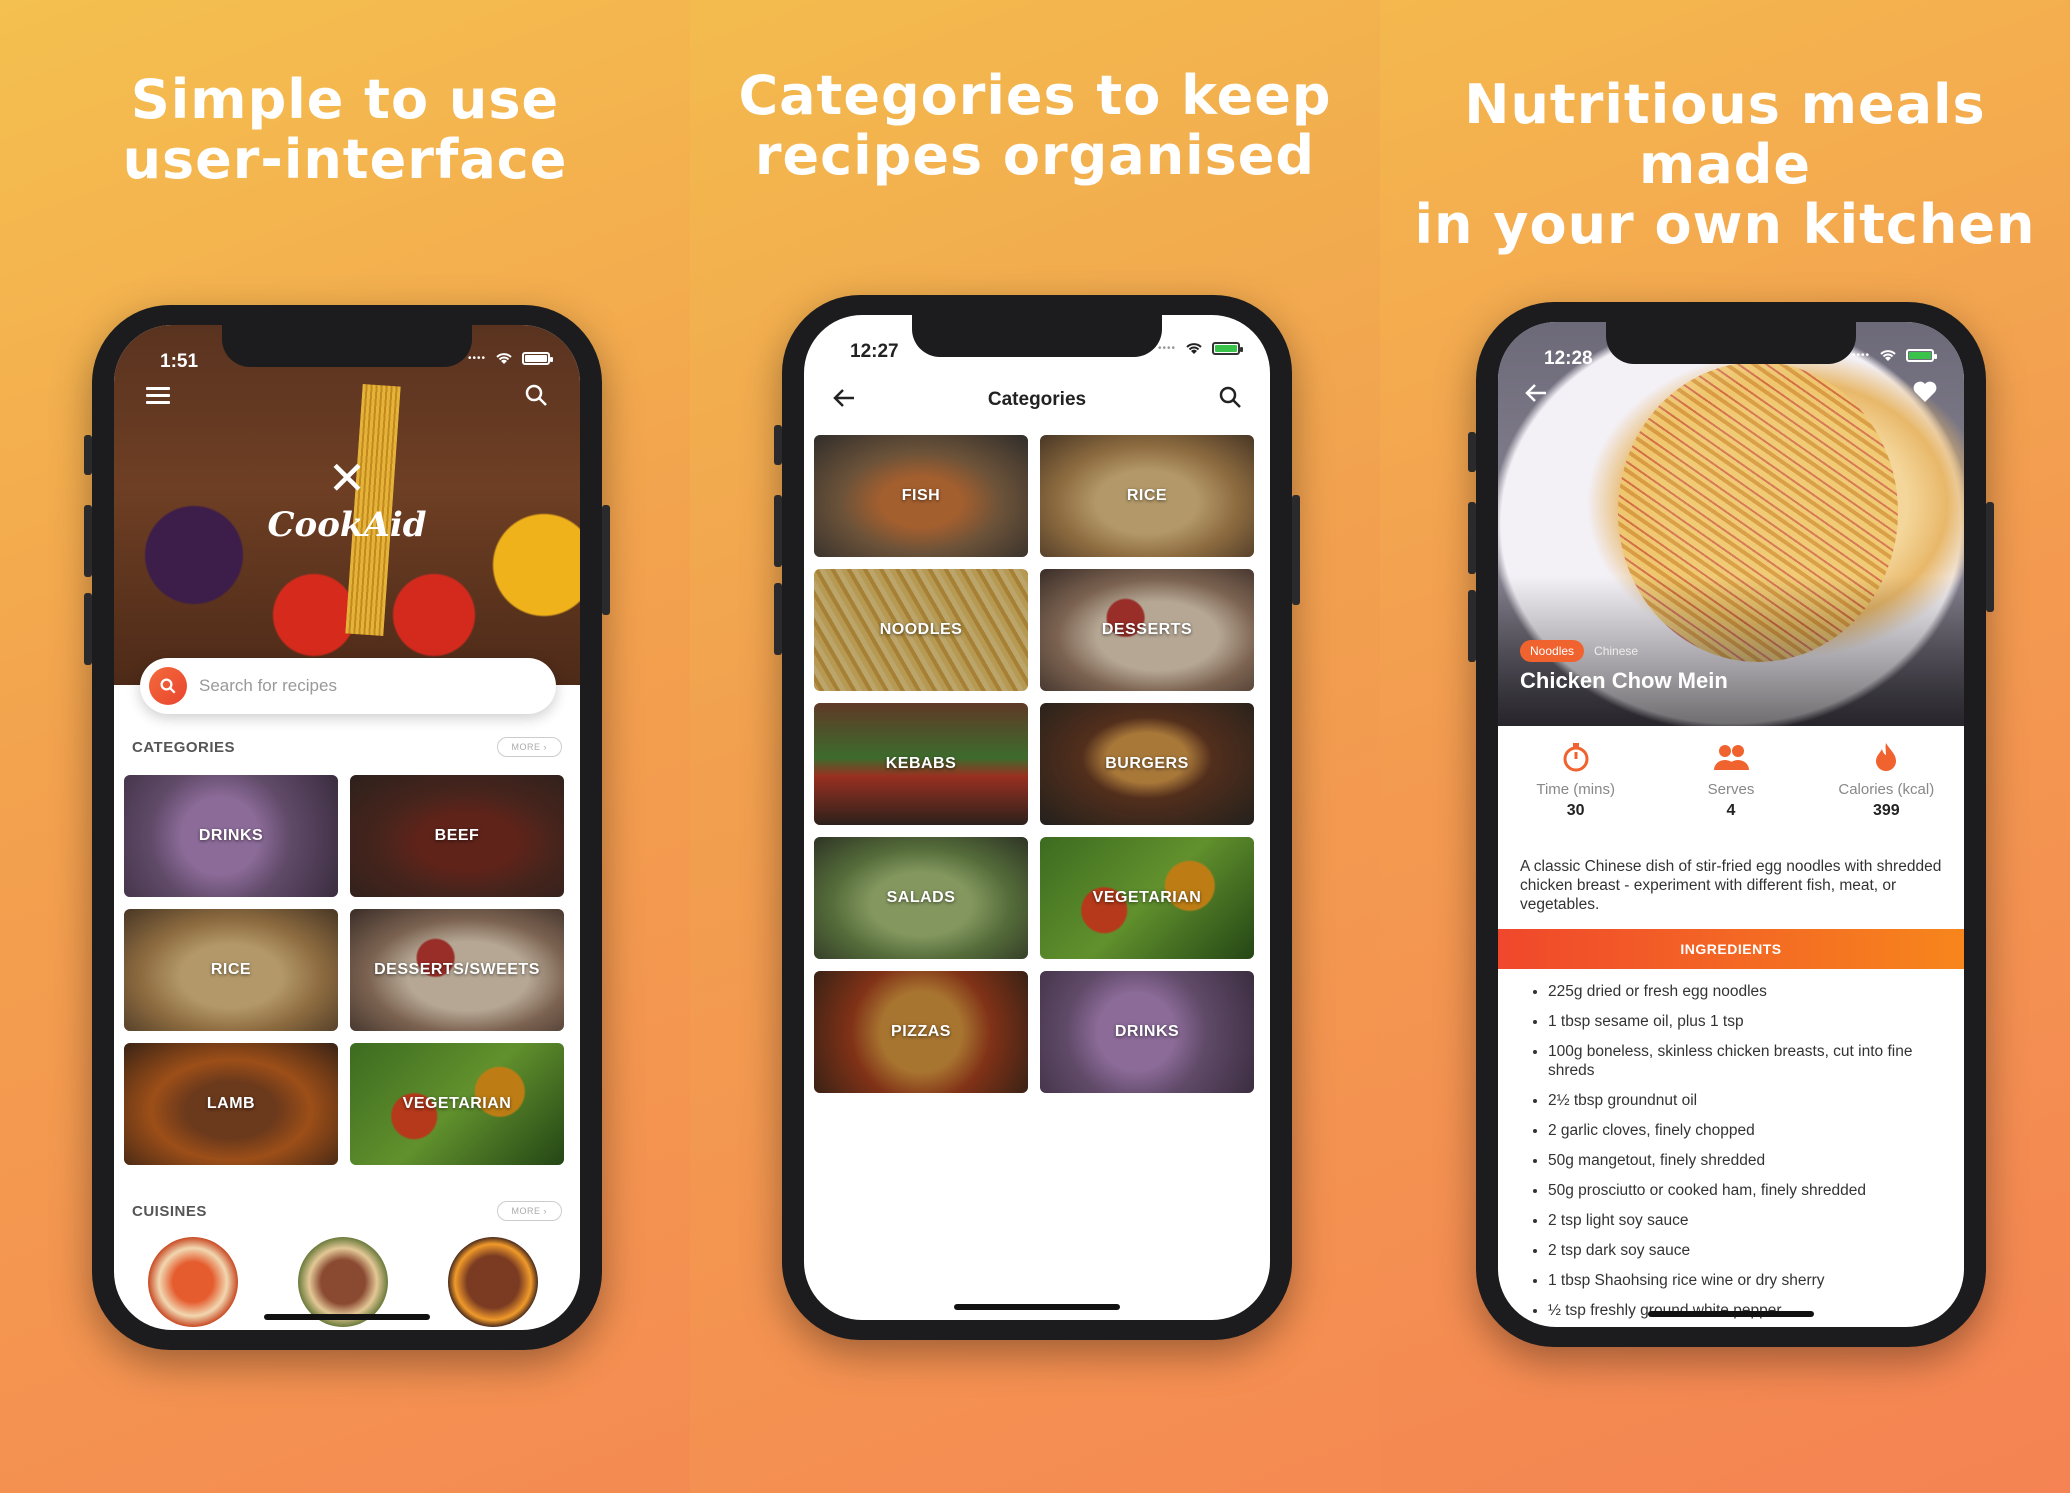 The height and width of the screenshot is (1493, 2070). I want to click on category-label: DRINKS, so click(231, 835).